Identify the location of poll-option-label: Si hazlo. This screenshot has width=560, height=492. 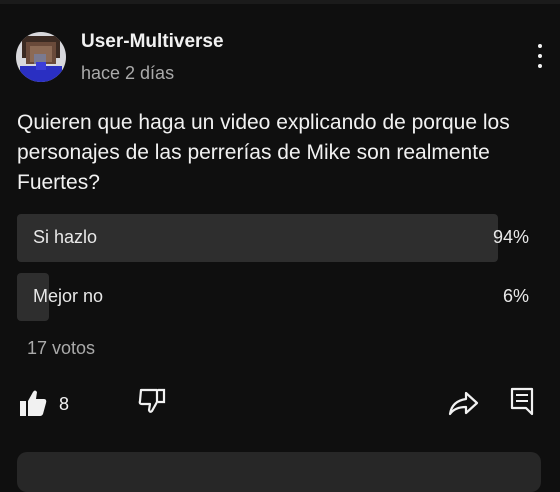
(65, 237).